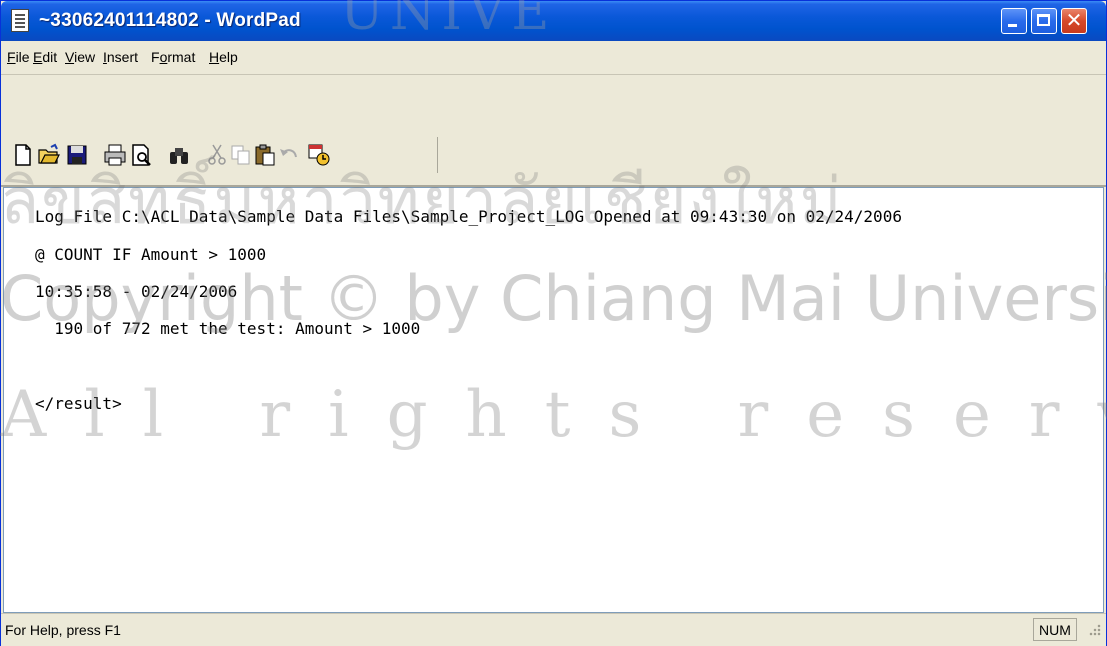  I want to click on log-line-end-tag: </result>, so click(78, 403).